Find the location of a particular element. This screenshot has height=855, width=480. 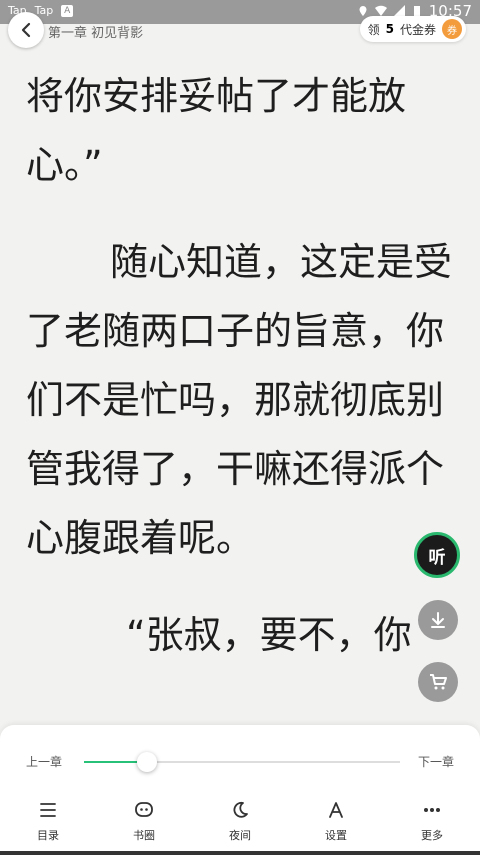

more-icon is located at coordinates (432, 810).